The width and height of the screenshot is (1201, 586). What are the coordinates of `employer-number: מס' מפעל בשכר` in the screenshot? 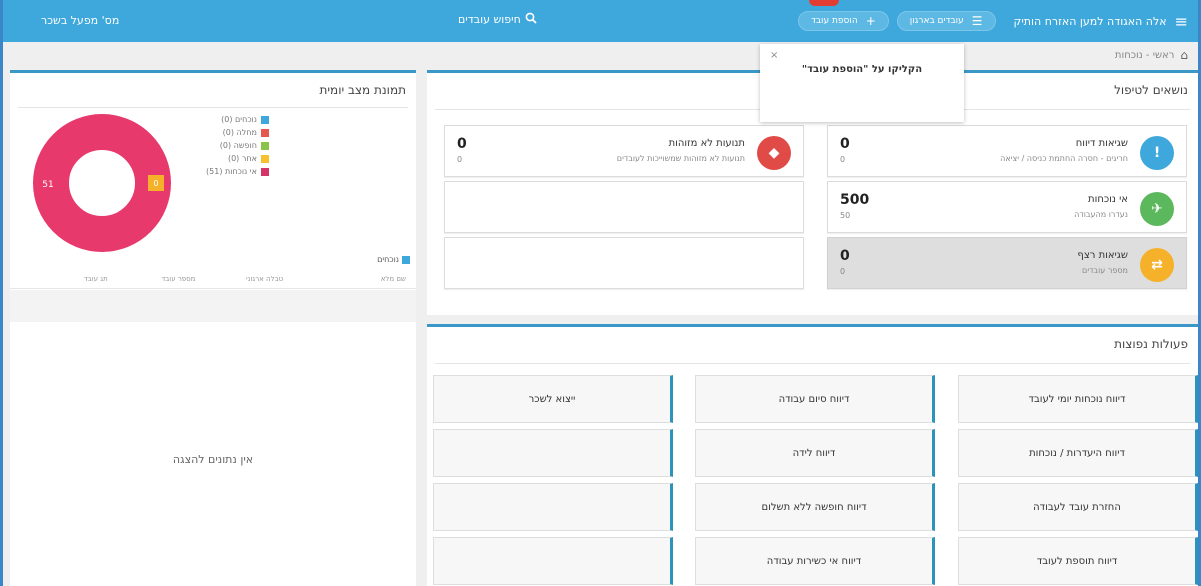 It's located at (80, 20).